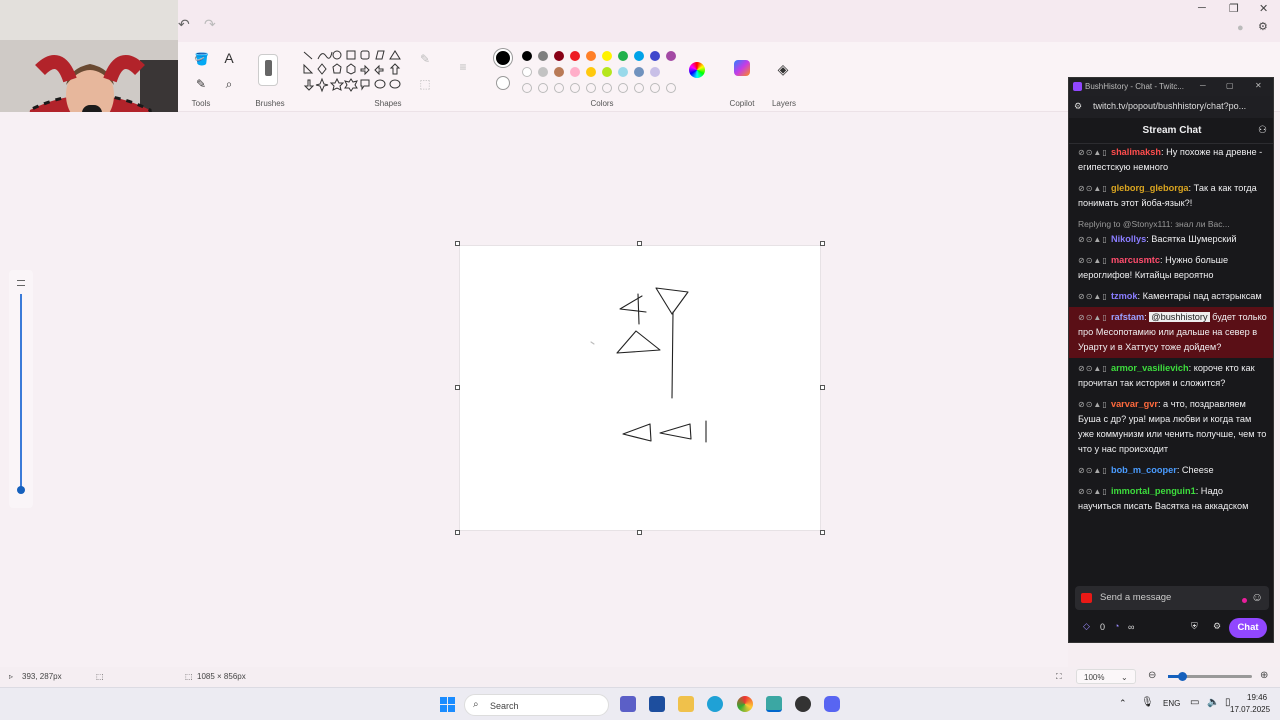  I want to click on slider-thumb, so click(21, 490).